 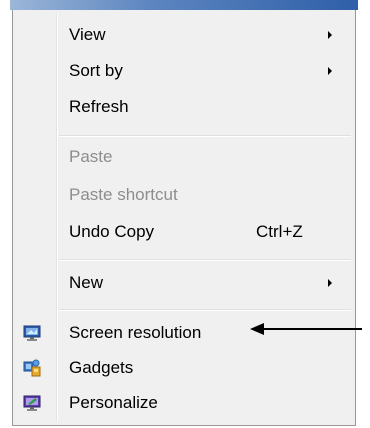 What do you see at coordinates (113, 402) in the screenshot?
I see `menu-item-label: Personalize` at bounding box center [113, 402].